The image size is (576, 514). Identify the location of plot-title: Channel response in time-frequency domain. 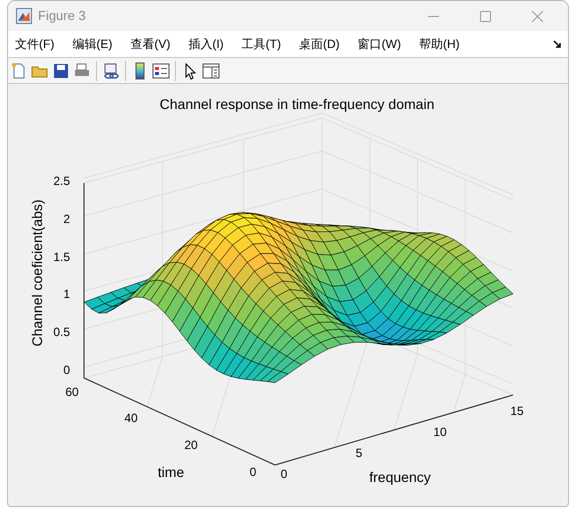
(297, 104).